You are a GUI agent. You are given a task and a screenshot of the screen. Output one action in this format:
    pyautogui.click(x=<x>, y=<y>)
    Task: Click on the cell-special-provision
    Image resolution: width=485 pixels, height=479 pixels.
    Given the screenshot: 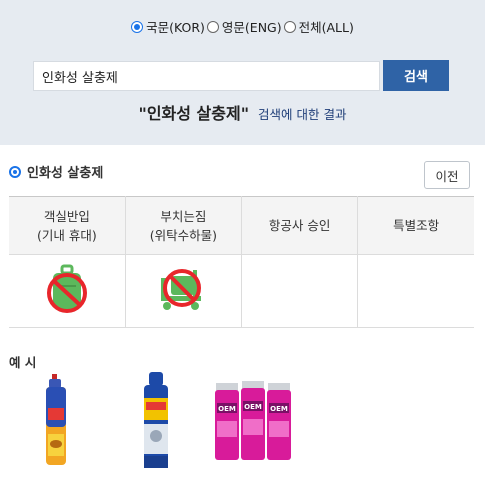 What is the action you would take?
    pyautogui.click(x=415, y=291)
    